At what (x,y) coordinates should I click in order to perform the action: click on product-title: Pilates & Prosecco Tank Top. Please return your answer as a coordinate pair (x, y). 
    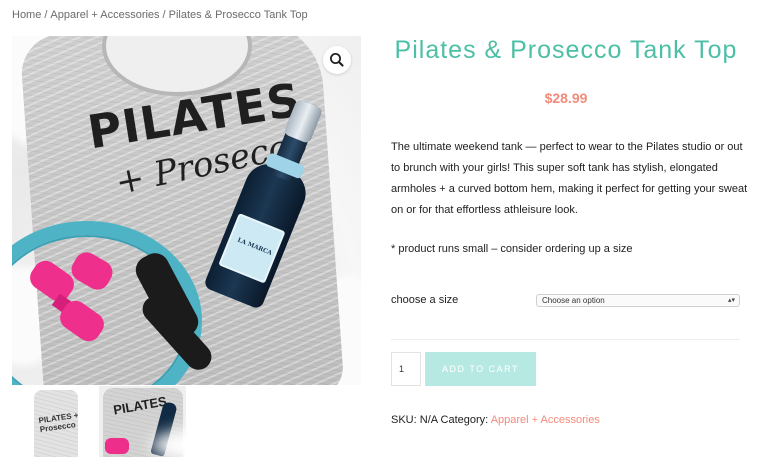
    Looking at the image, I should click on (566, 50).